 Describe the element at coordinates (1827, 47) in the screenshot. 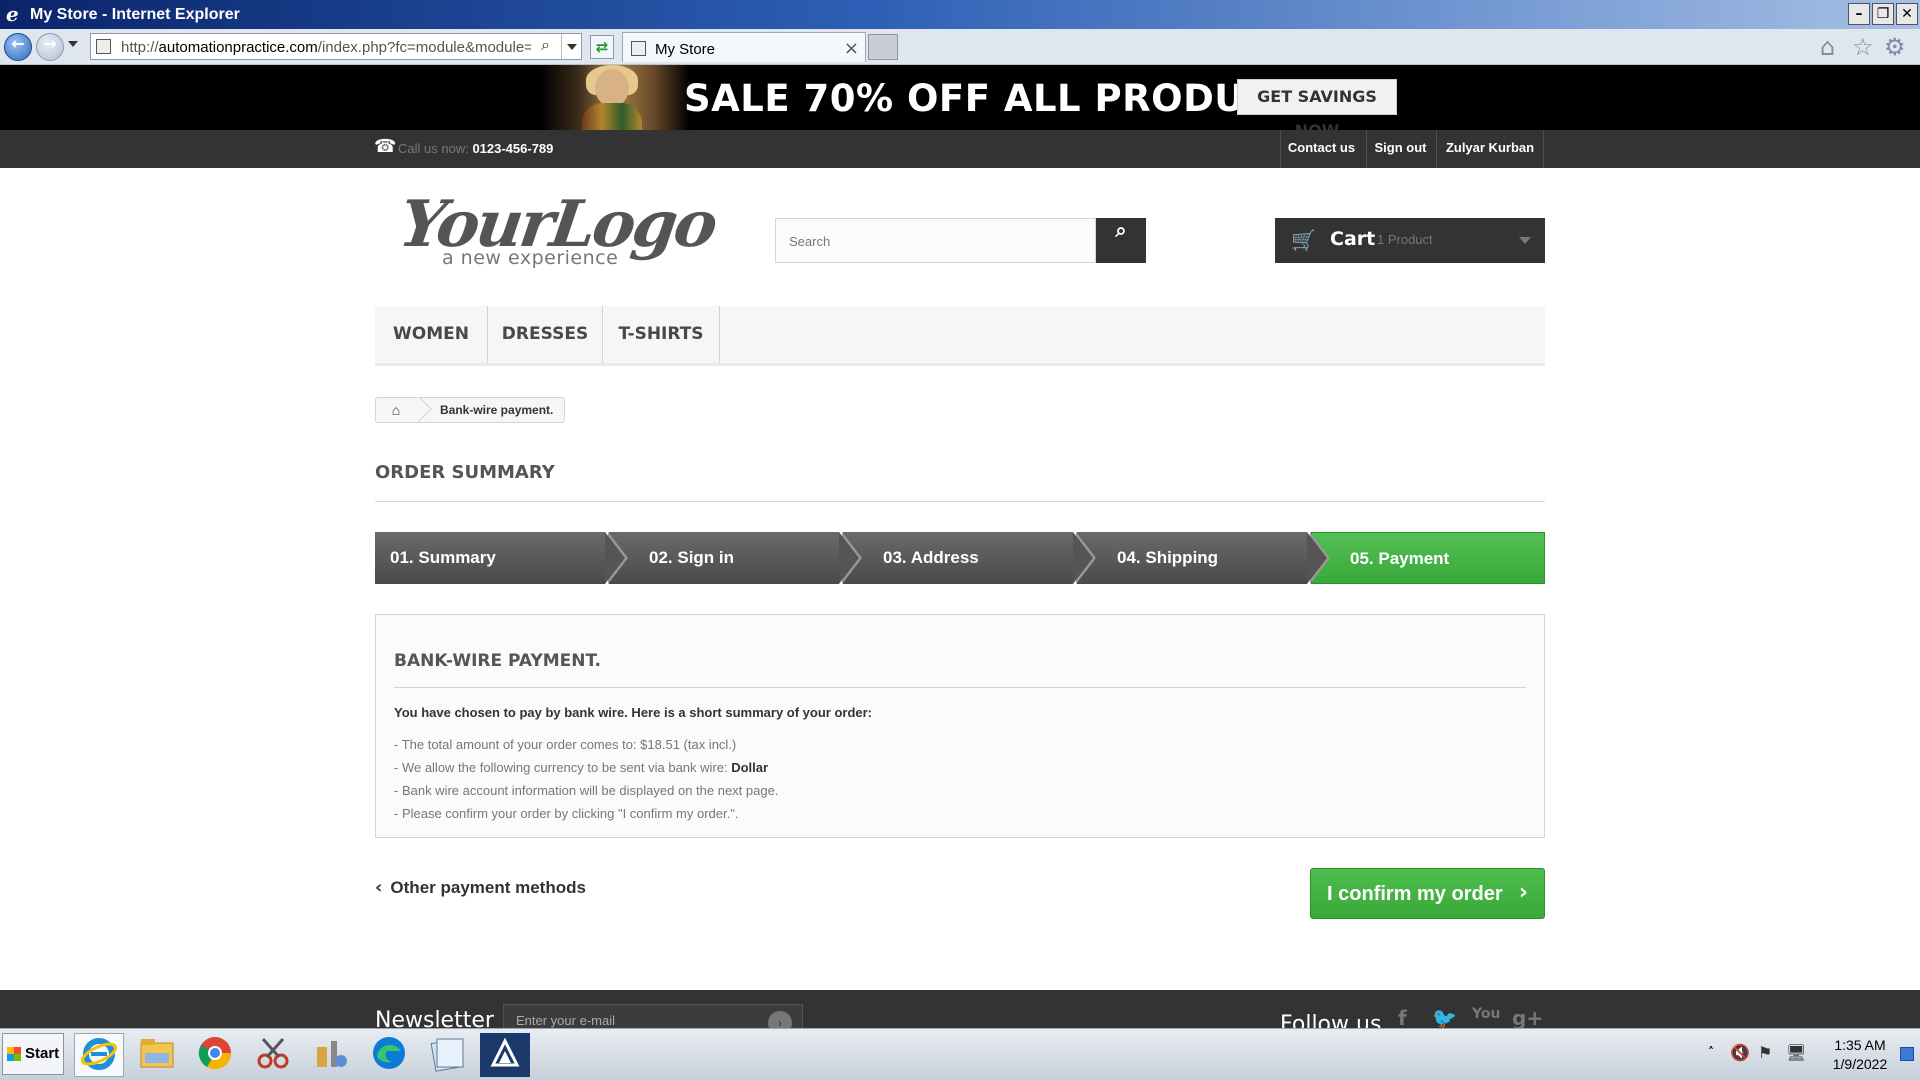

I see `home-icon: ⌂` at that location.